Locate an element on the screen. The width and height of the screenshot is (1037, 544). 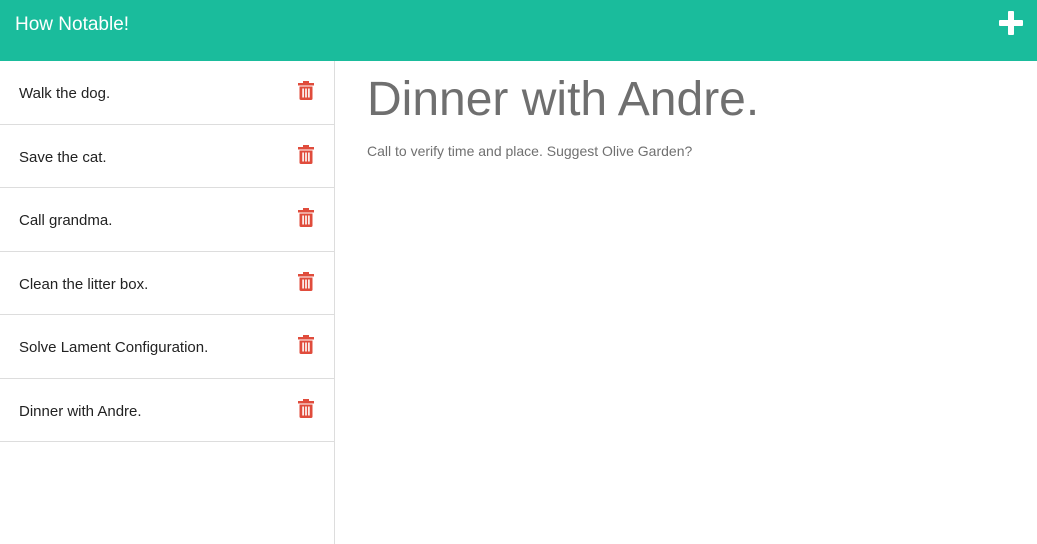
plus-icon is located at coordinates (1011, 23).